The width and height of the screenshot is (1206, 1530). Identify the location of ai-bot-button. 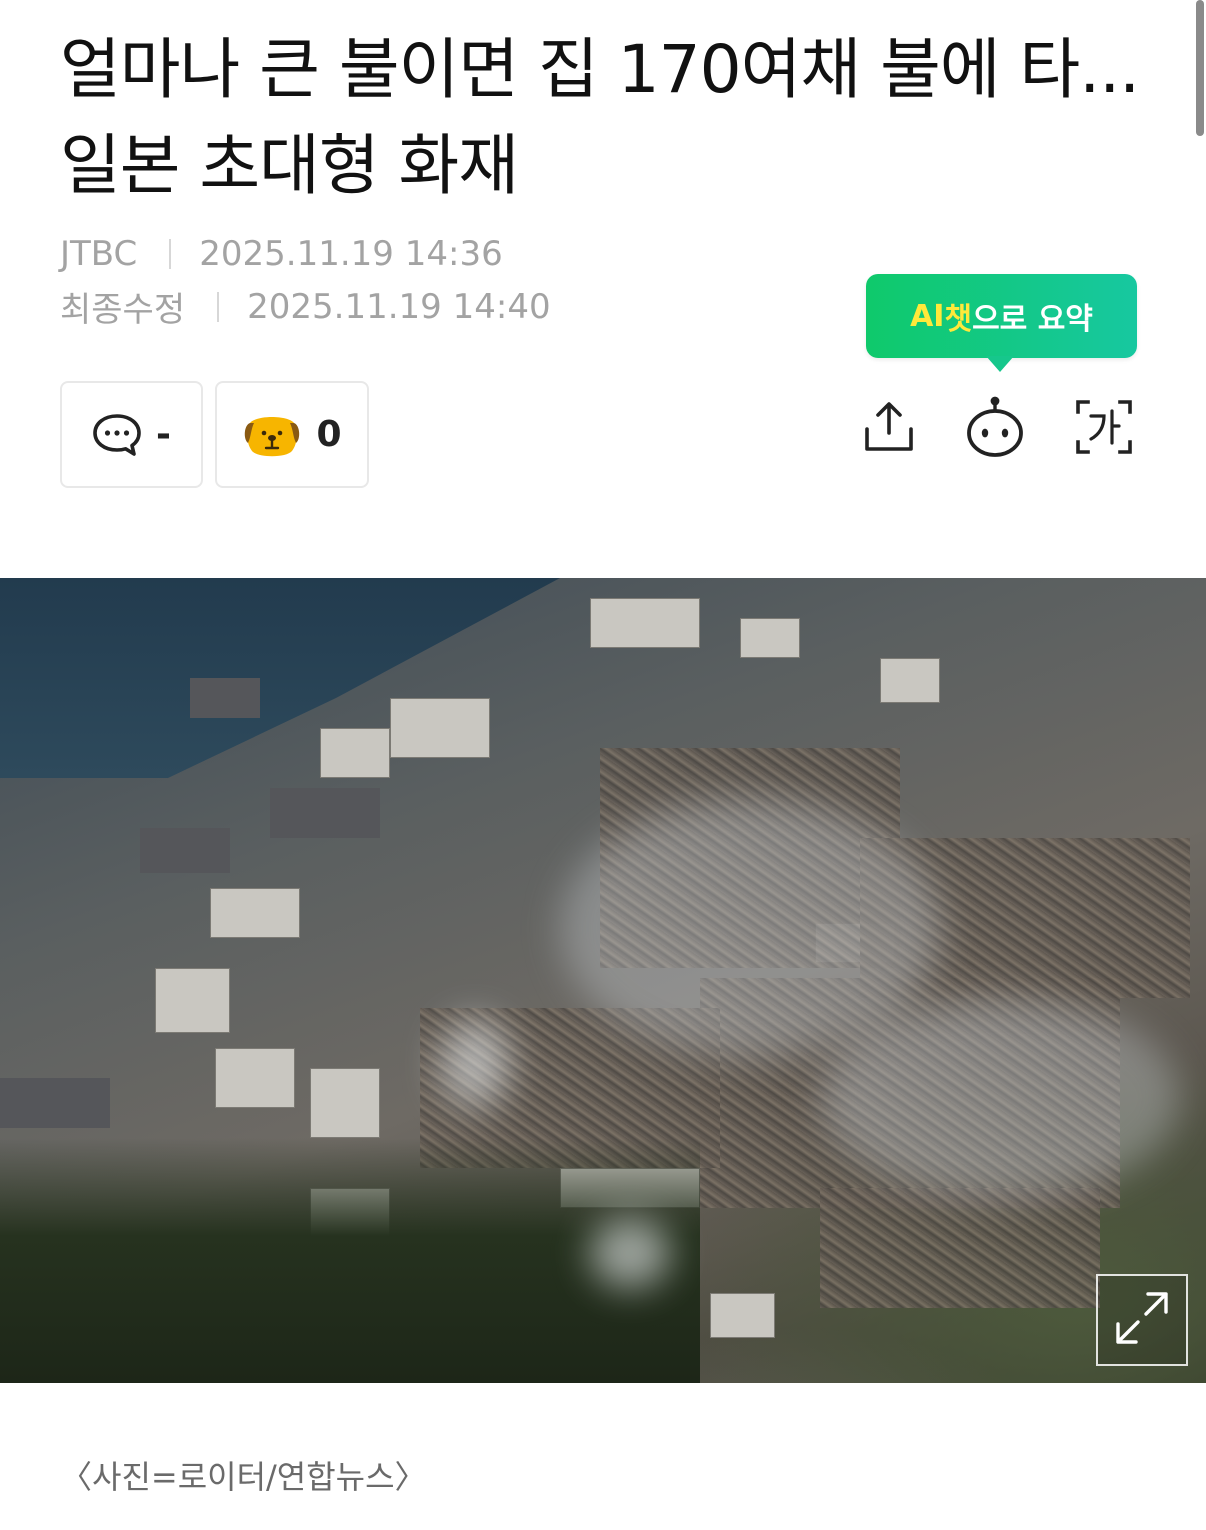
(995, 429).